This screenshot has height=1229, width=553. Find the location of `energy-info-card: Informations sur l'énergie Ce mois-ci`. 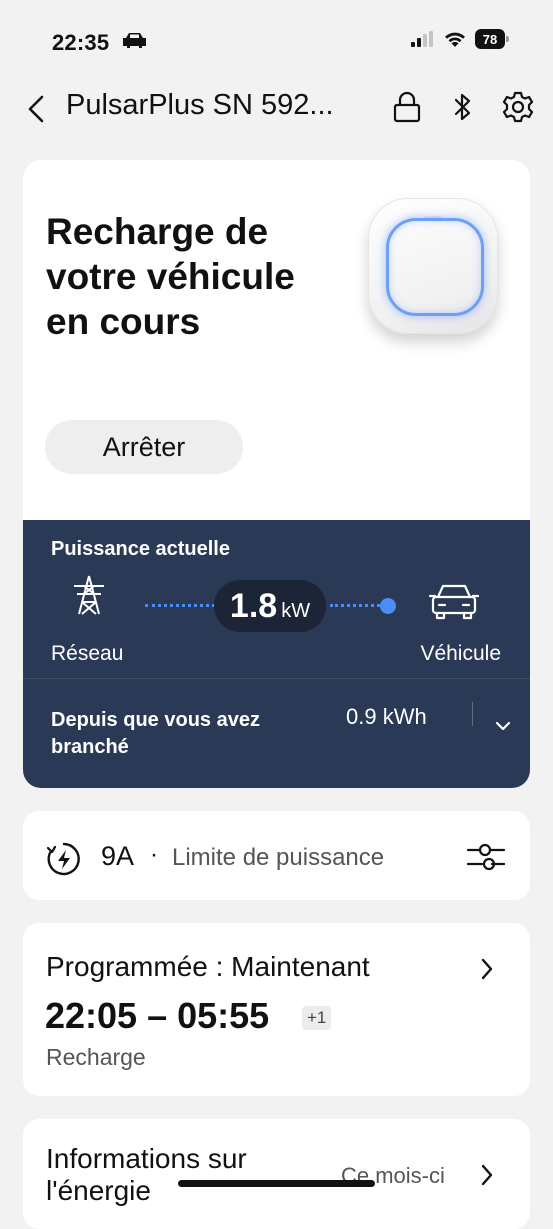

energy-info-card: Informations sur l'énergie Ce mois-ci is located at coordinates (276, 1174).